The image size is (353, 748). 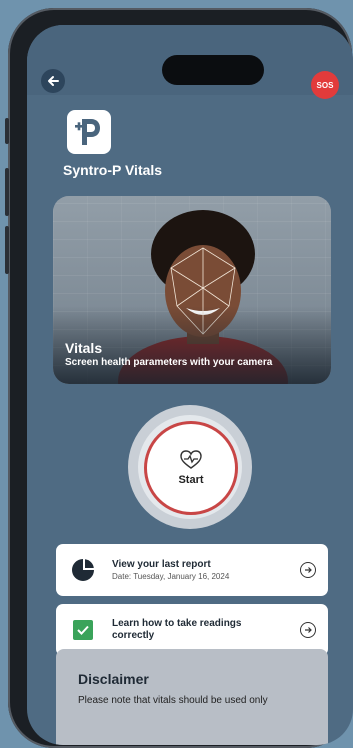 What do you see at coordinates (171, 576) in the screenshot?
I see `report-card-date: Date: Tuesday, January 16, 2024` at bounding box center [171, 576].